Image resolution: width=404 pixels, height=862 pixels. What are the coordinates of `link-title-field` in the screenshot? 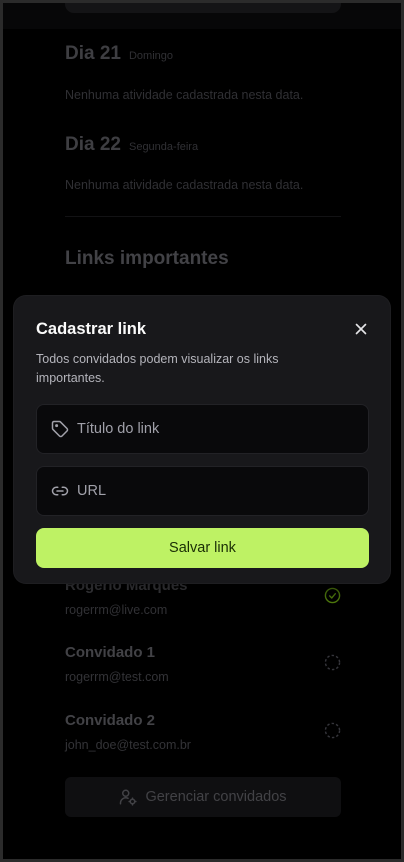 It's located at (202, 429).